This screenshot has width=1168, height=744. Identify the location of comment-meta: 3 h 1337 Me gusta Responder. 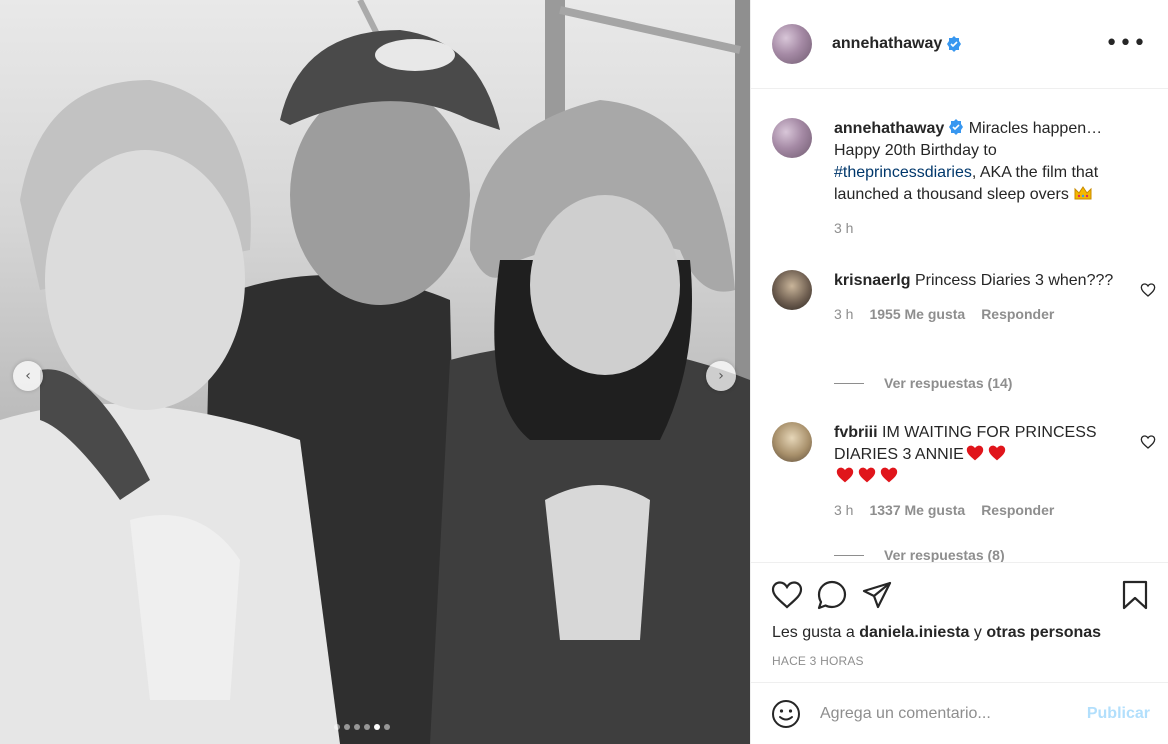
(993, 510).